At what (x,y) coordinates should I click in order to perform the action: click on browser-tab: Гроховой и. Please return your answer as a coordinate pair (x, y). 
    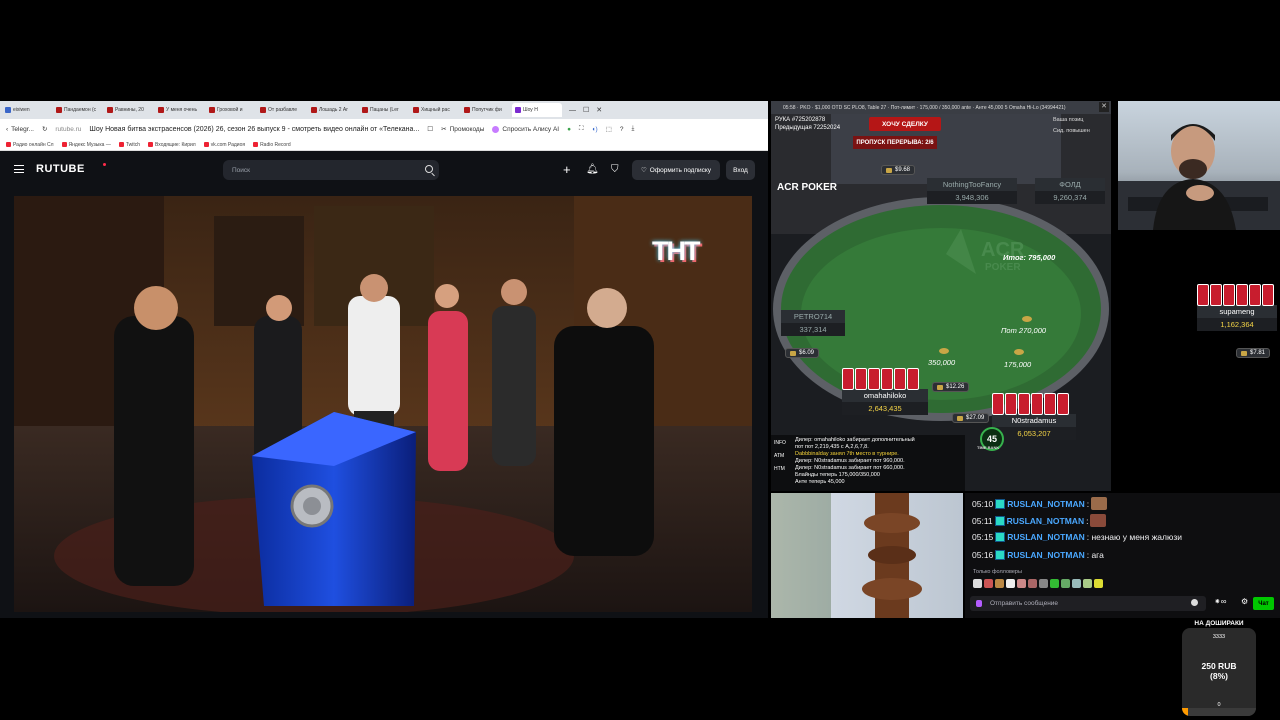
    Looking at the image, I should click on (231, 110).